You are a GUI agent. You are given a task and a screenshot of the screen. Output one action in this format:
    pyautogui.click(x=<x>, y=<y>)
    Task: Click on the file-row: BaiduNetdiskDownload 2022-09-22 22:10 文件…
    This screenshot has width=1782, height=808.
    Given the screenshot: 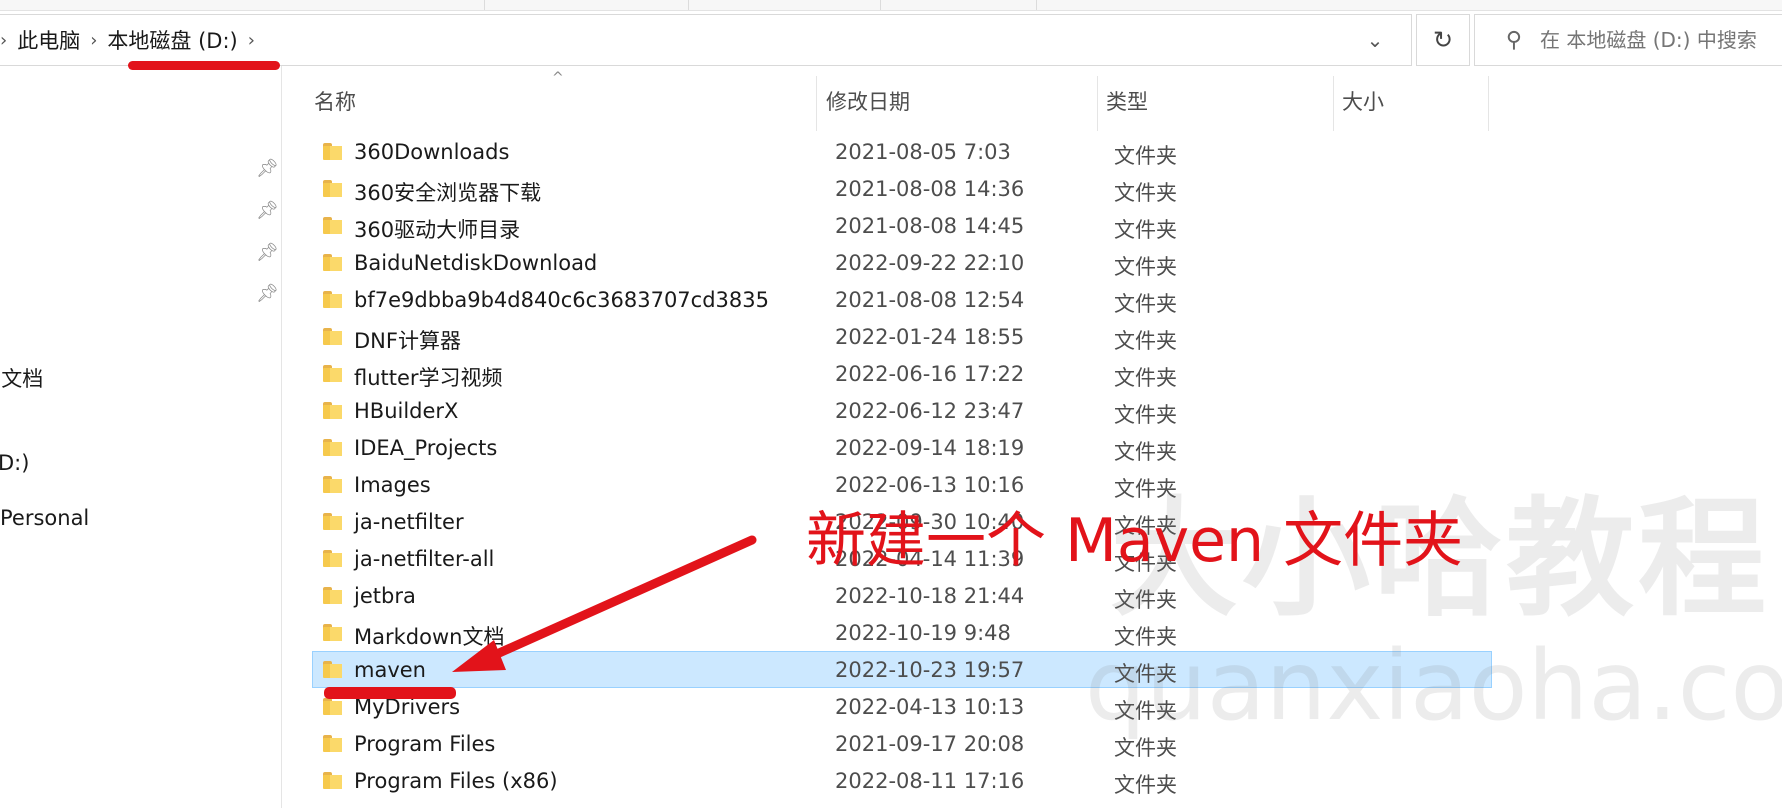 What is the action you would take?
    pyautogui.click(x=902, y=262)
    